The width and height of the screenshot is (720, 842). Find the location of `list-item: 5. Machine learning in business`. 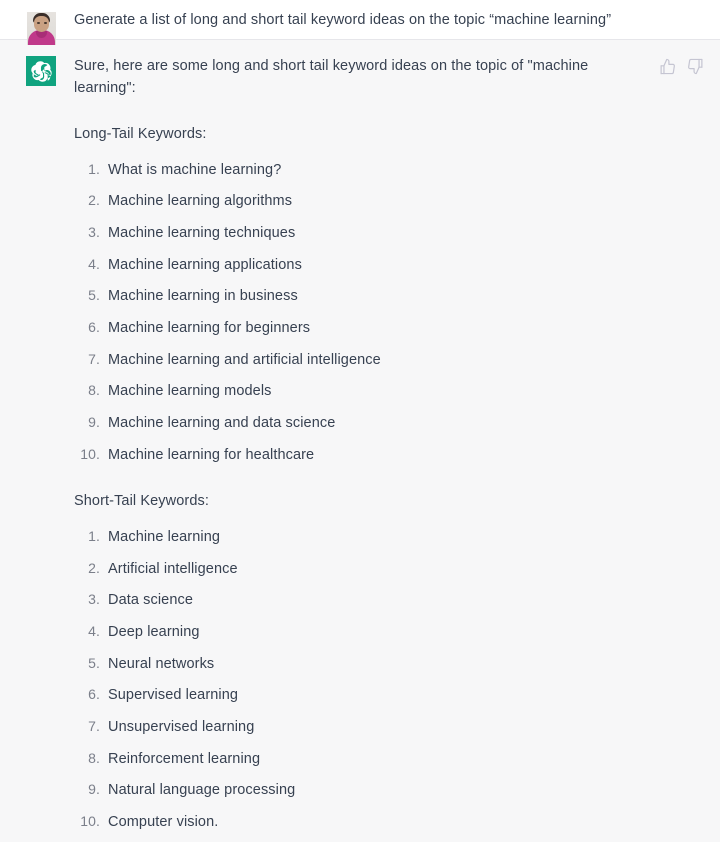

list-item: 5. Machine learning in business is located at coordinates (389, 296).